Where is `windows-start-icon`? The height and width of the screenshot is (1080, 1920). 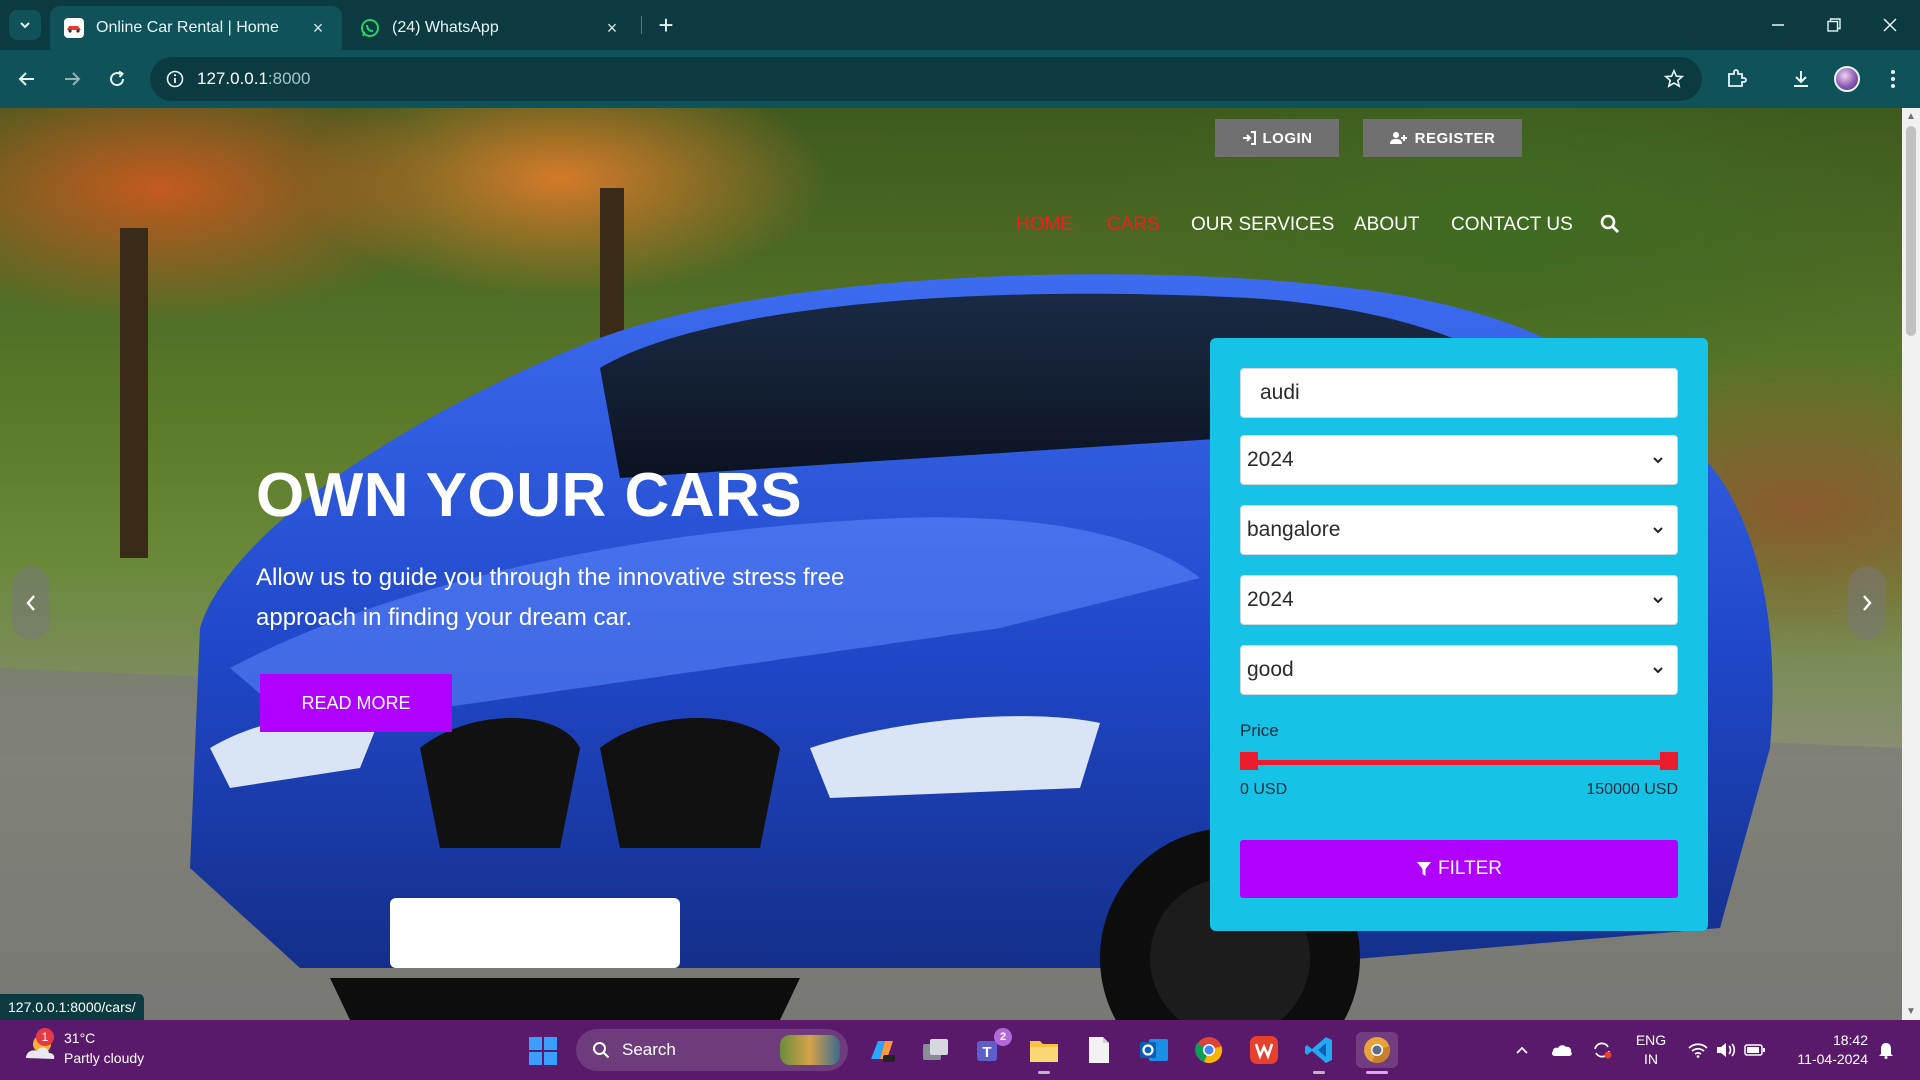 windows-start-icon is located at coordinates (543, 1051).